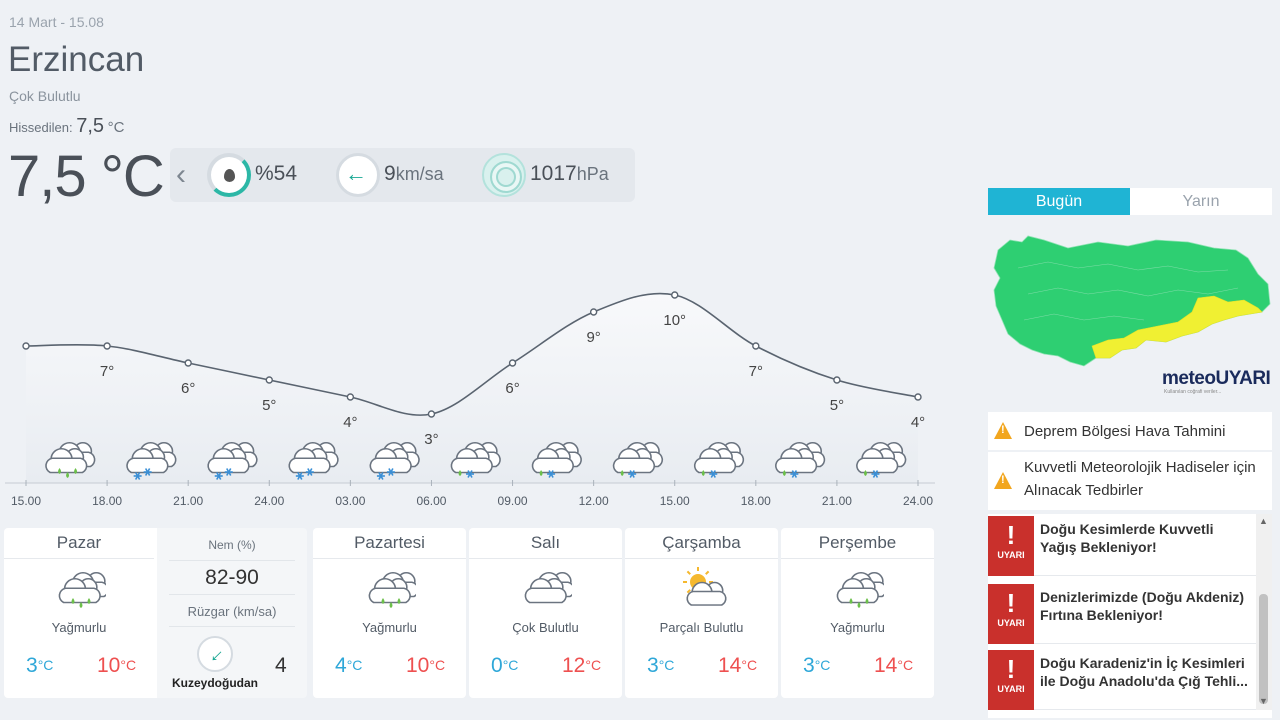  I want to click on logo-part-a: meteo, so click(1189, 378).